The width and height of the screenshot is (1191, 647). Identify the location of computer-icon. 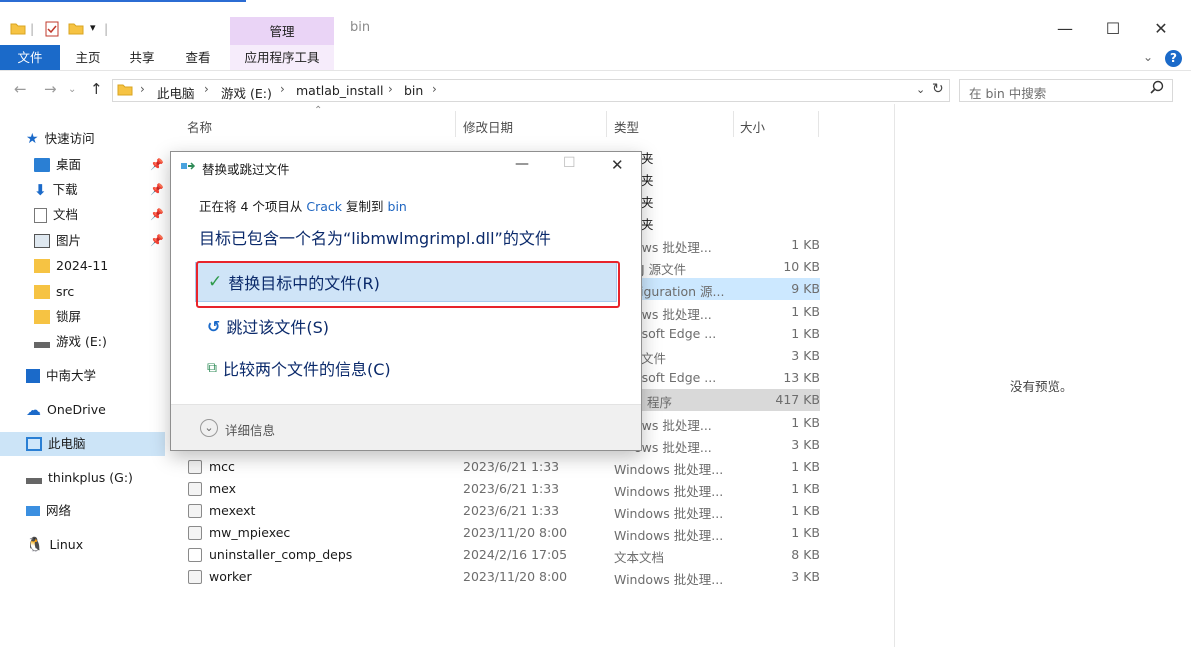
(34, 444).